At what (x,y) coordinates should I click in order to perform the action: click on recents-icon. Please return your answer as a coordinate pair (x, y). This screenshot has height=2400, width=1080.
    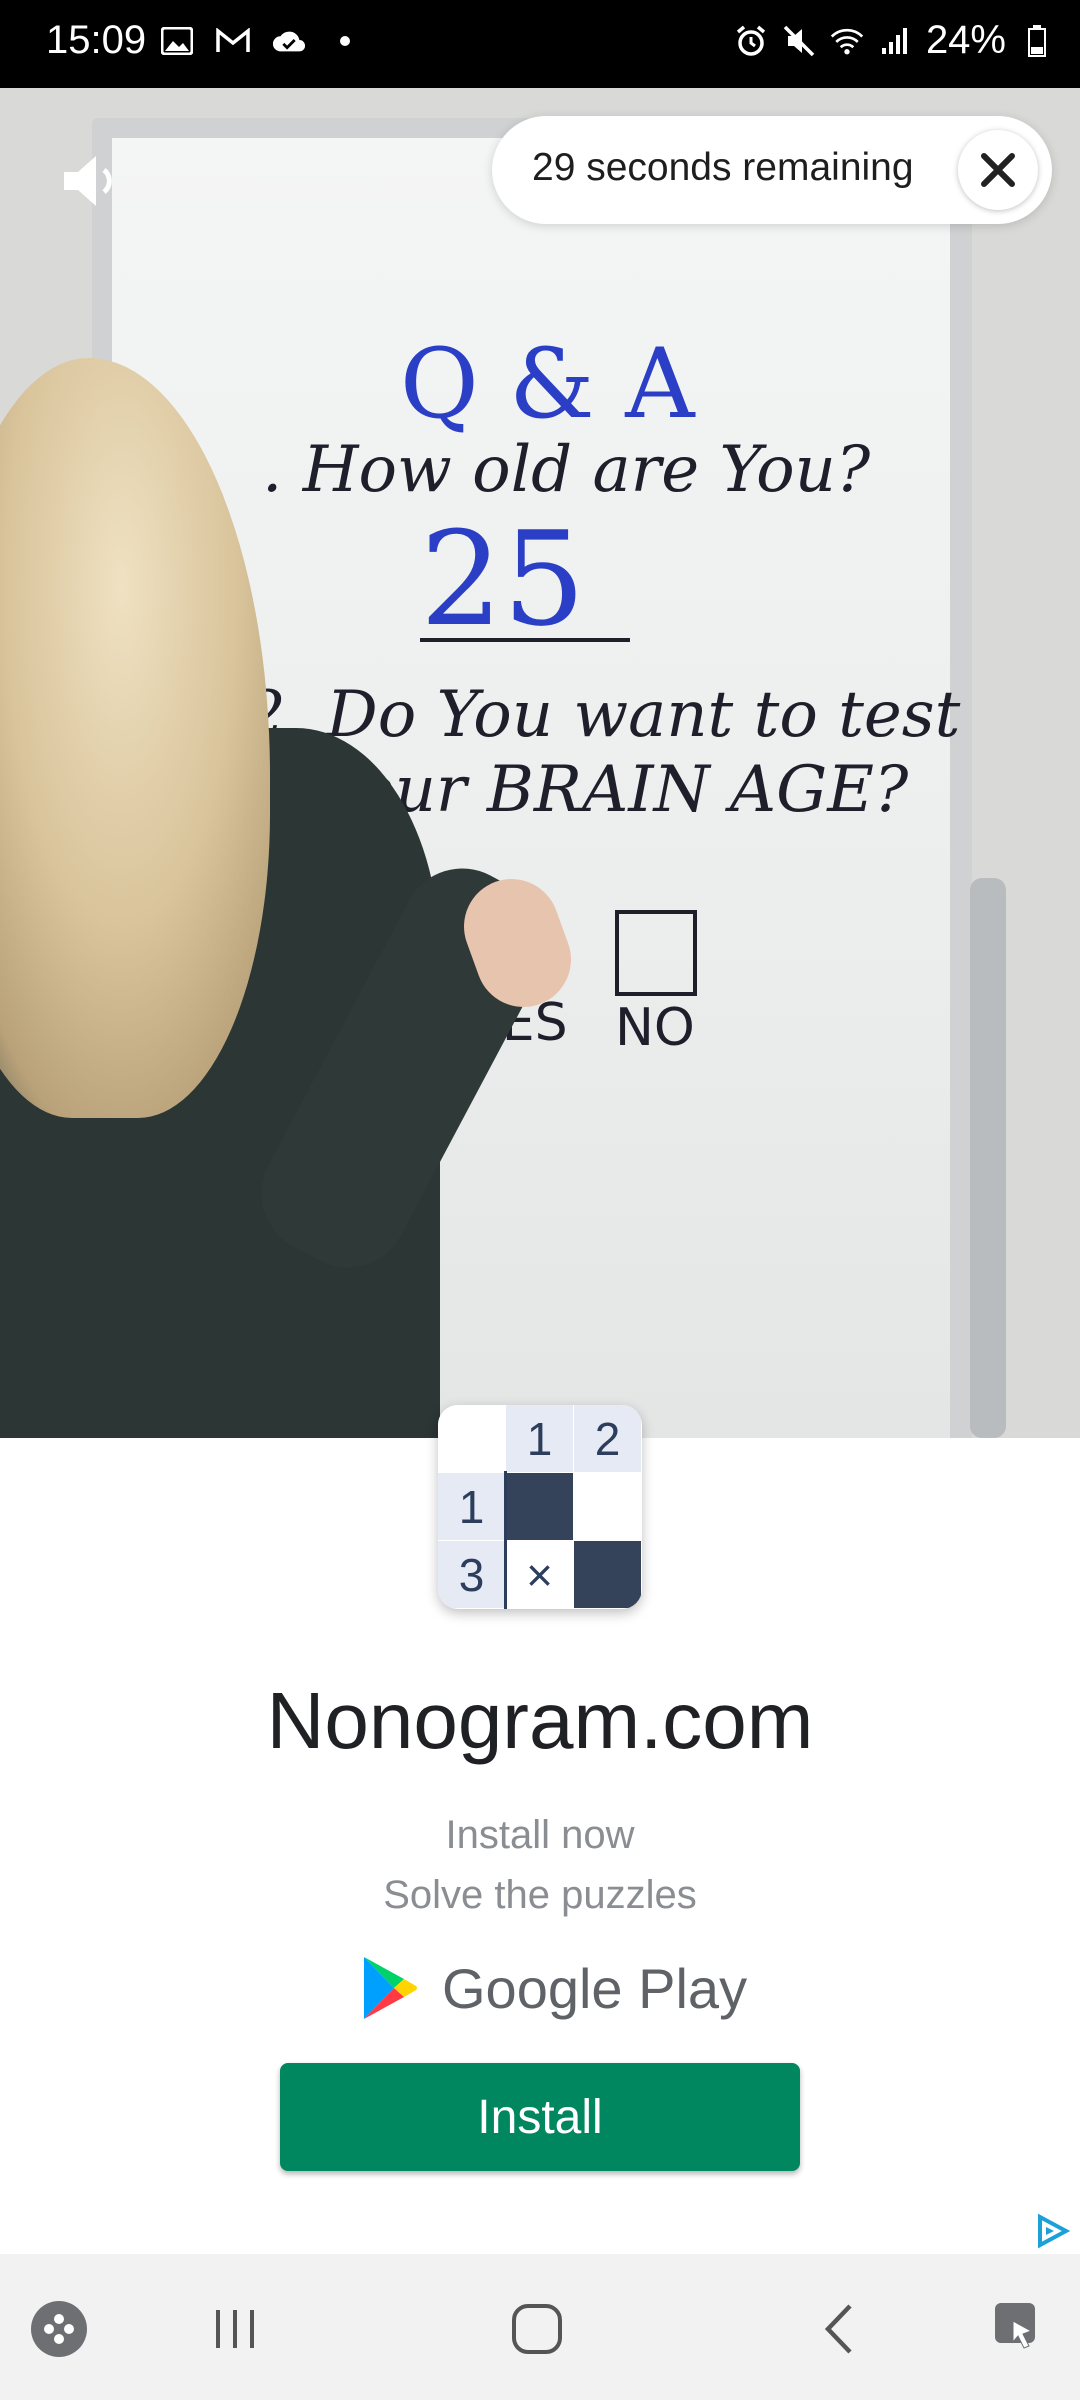
    Looking at the image, I should click on (235, 2329).